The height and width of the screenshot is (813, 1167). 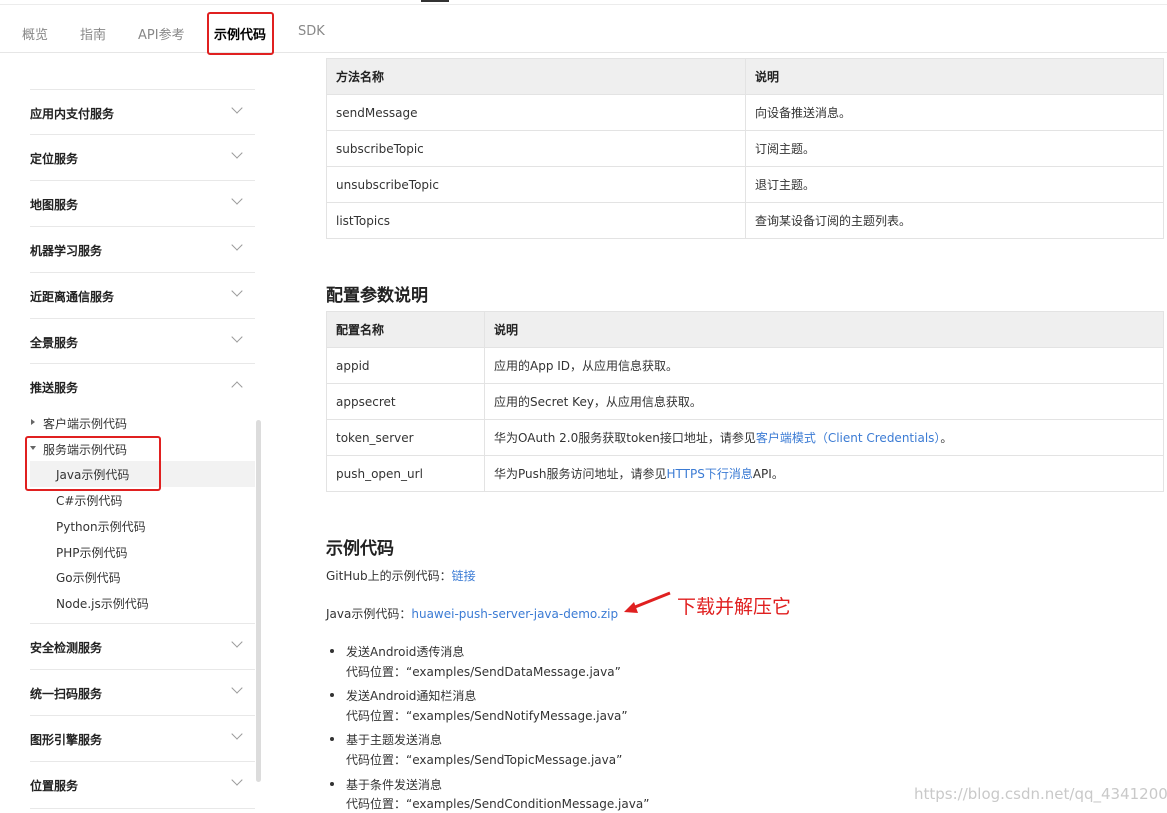 What do you see at coordinates (954, 184) in the screenshot?
I see `method-desc: 退订主题。` at bounding box center [954, 184].